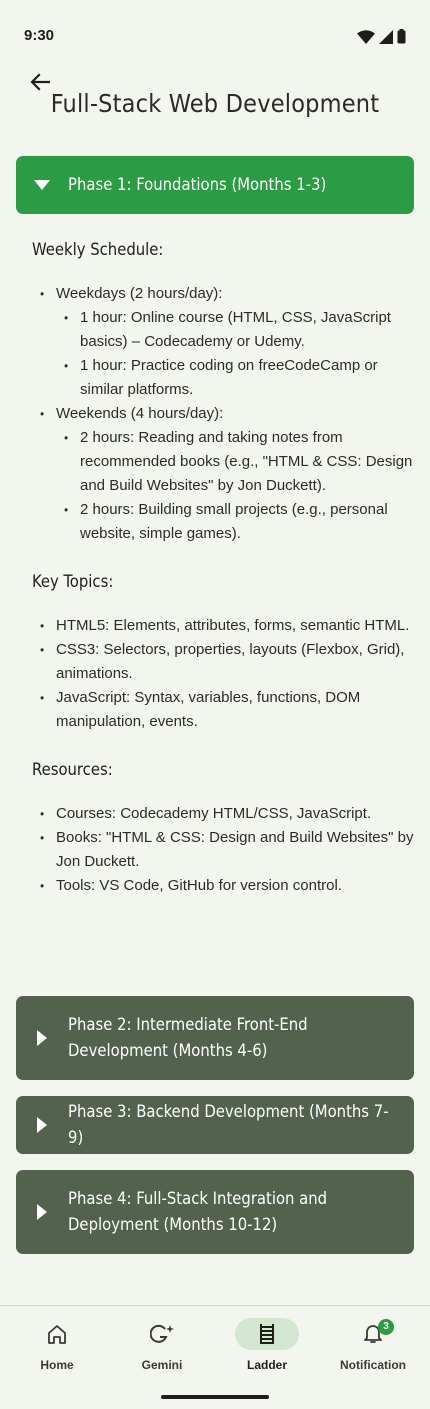  I want to click on status-icons, so click(381, 36).